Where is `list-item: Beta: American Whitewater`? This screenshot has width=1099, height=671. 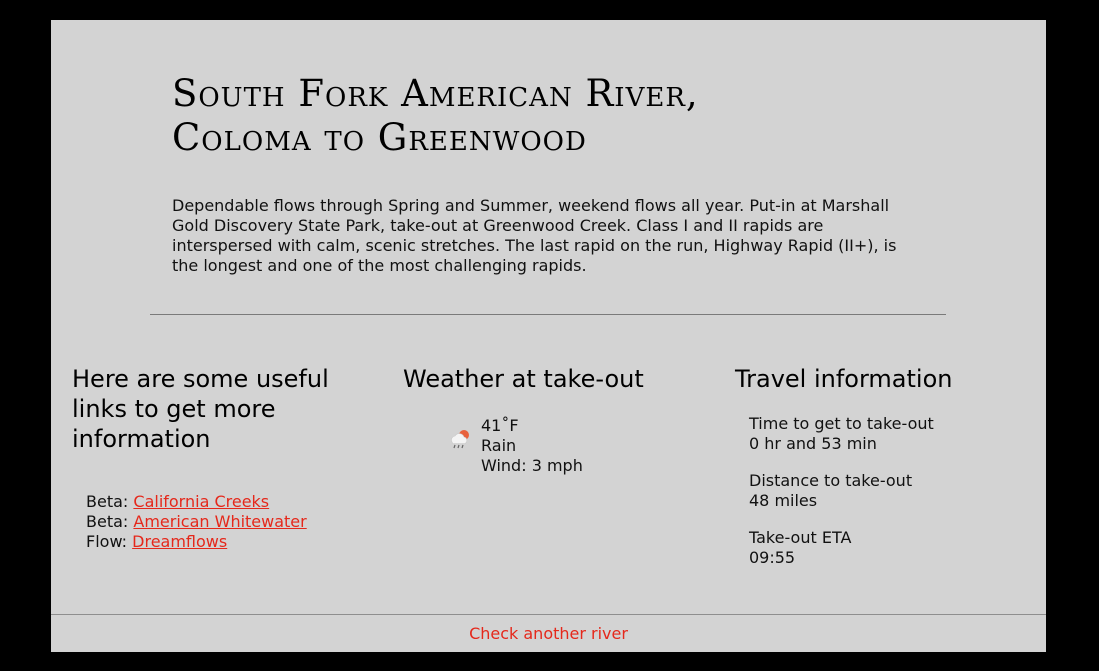
list-item: Beta: American Whitewater is located at coordinates (229, 522).